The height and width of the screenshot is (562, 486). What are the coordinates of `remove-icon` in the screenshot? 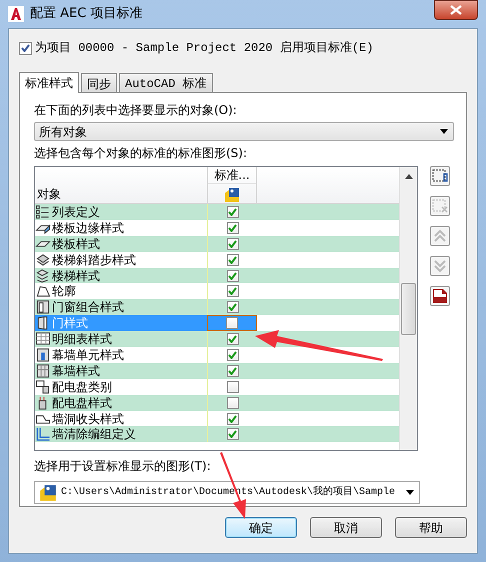 It's located at (440, 206).